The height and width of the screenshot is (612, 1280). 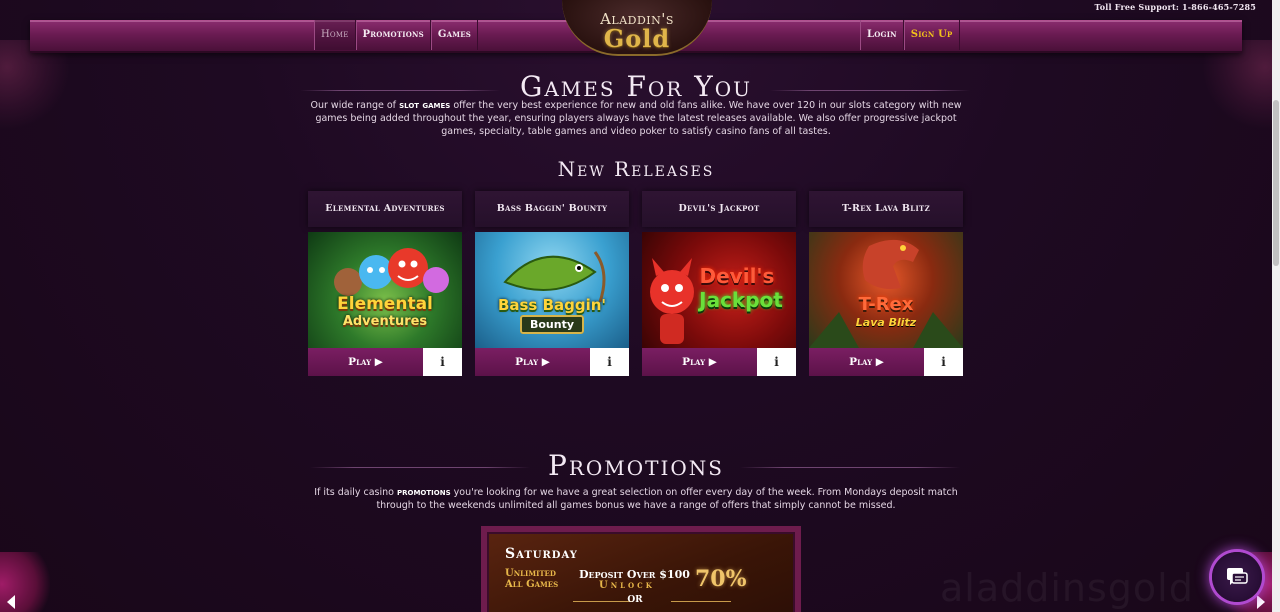 I want to click on new-releases-title: New Releases, so click(x=636, y=169).